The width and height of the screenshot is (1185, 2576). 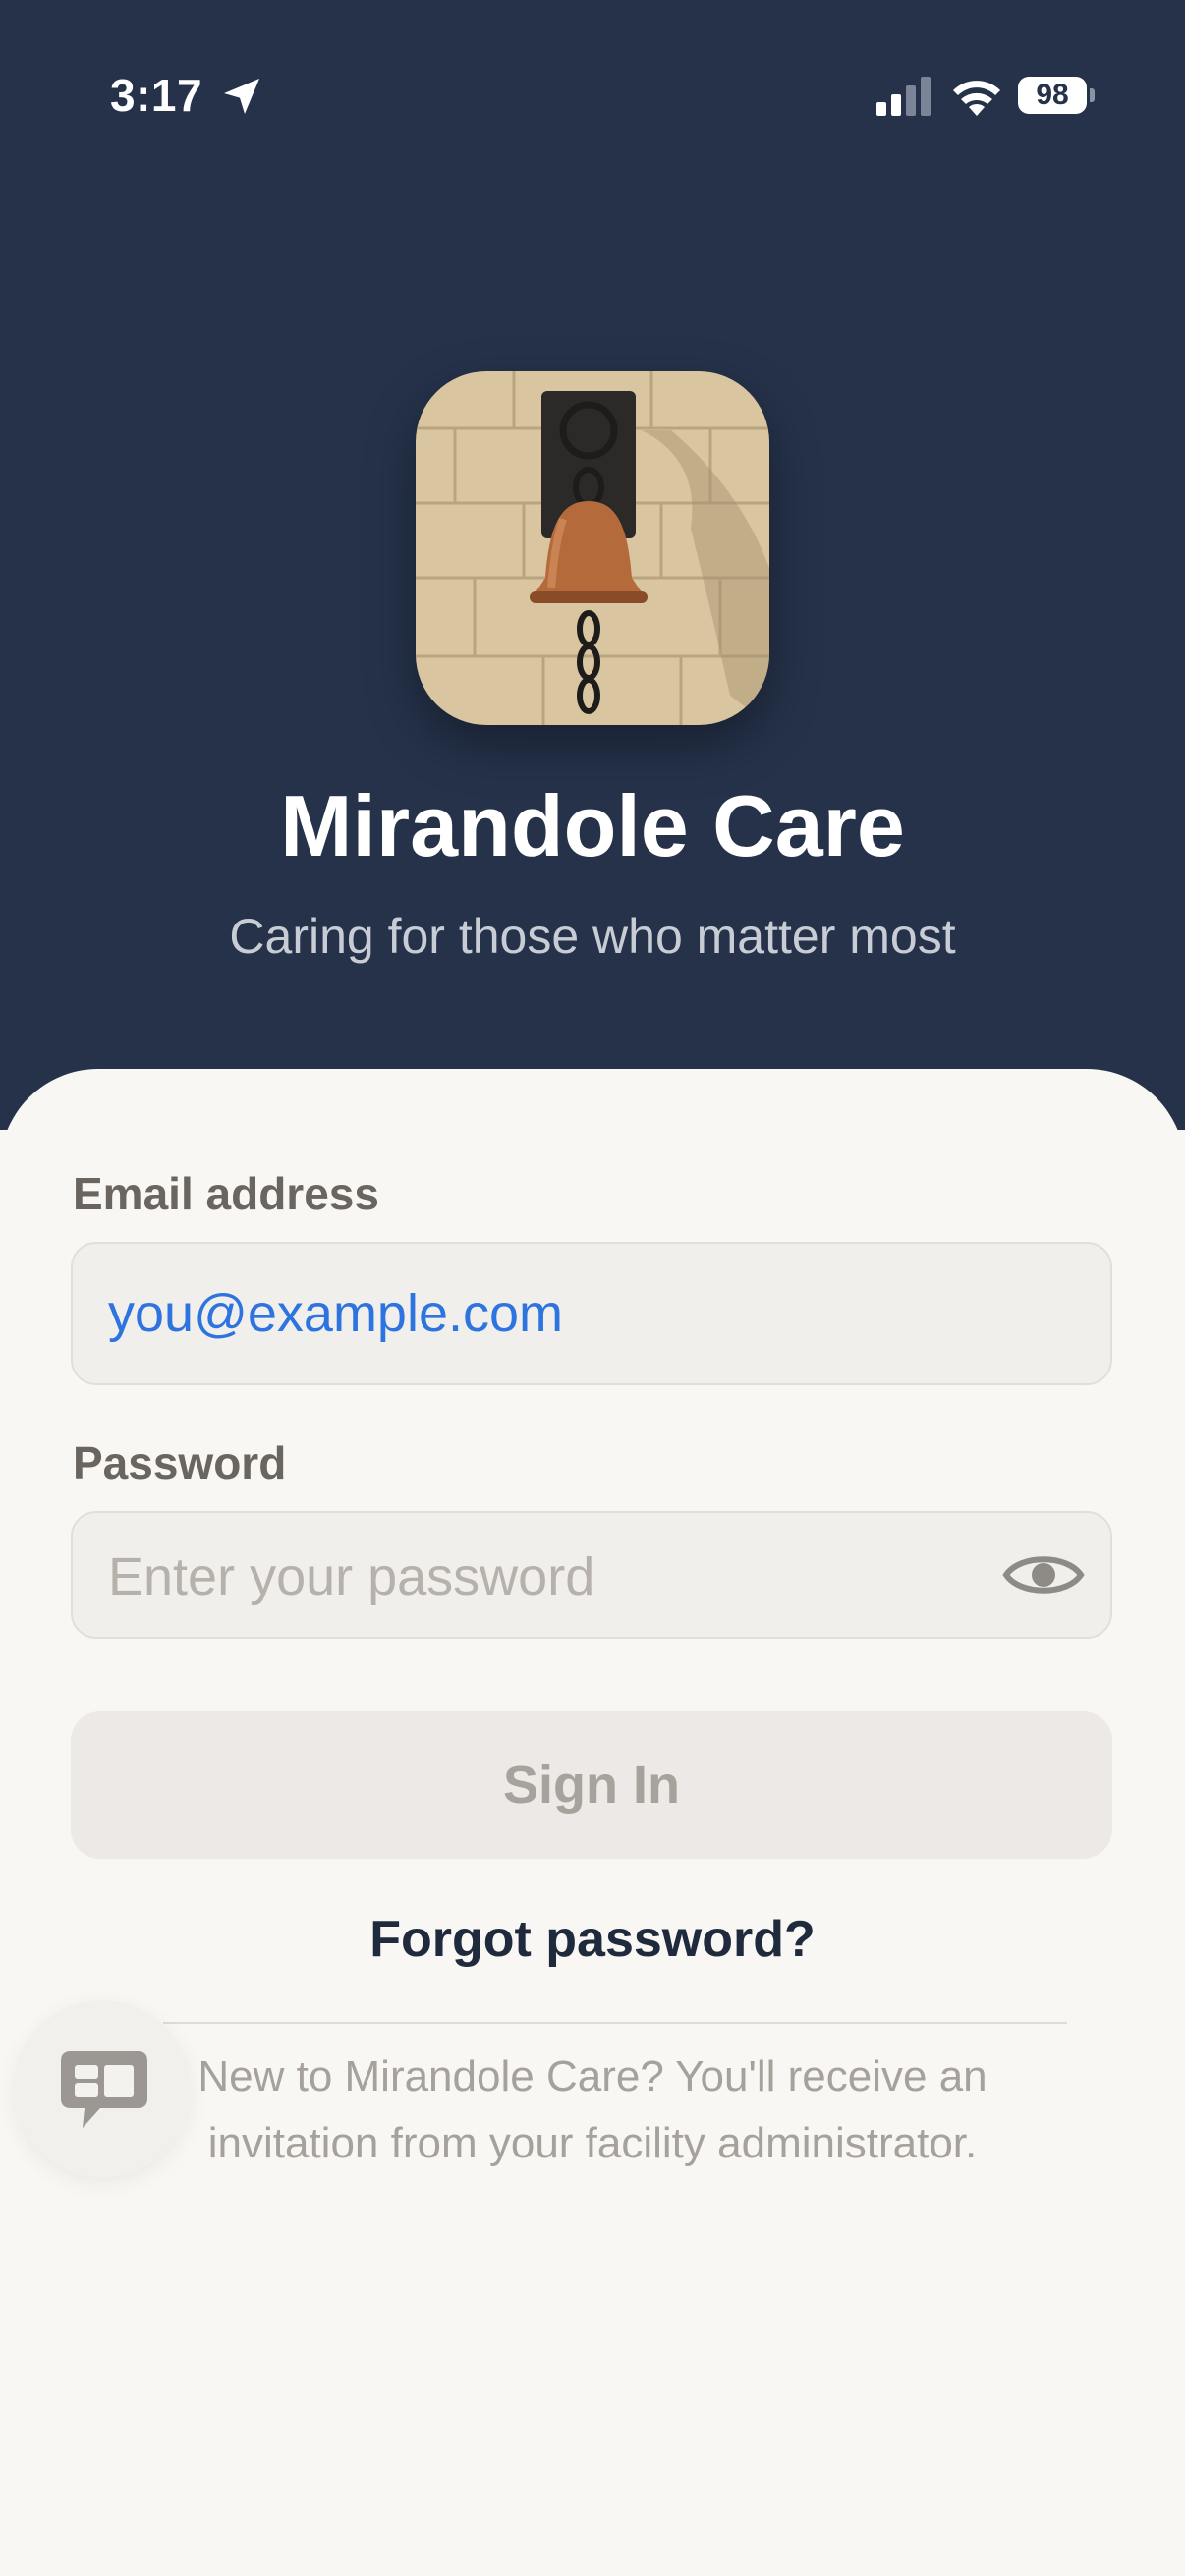 What do you see at coordinates (615, 2023) in the screenshot?
I see `divider` at bounding box center [615, 2023].